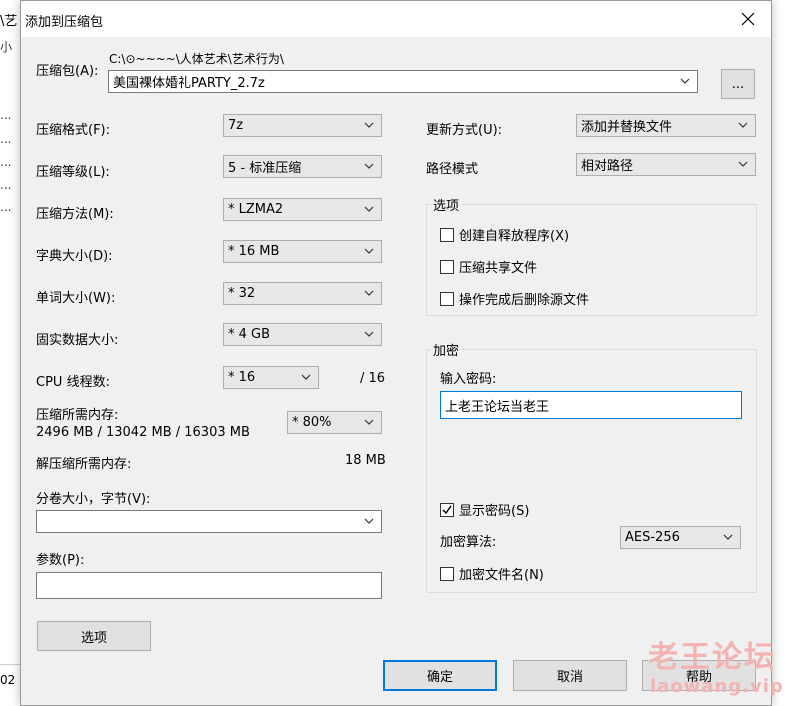 The width and height of the screenshot is (800, 706). I want to click on volume-combo, so click(209, 521).